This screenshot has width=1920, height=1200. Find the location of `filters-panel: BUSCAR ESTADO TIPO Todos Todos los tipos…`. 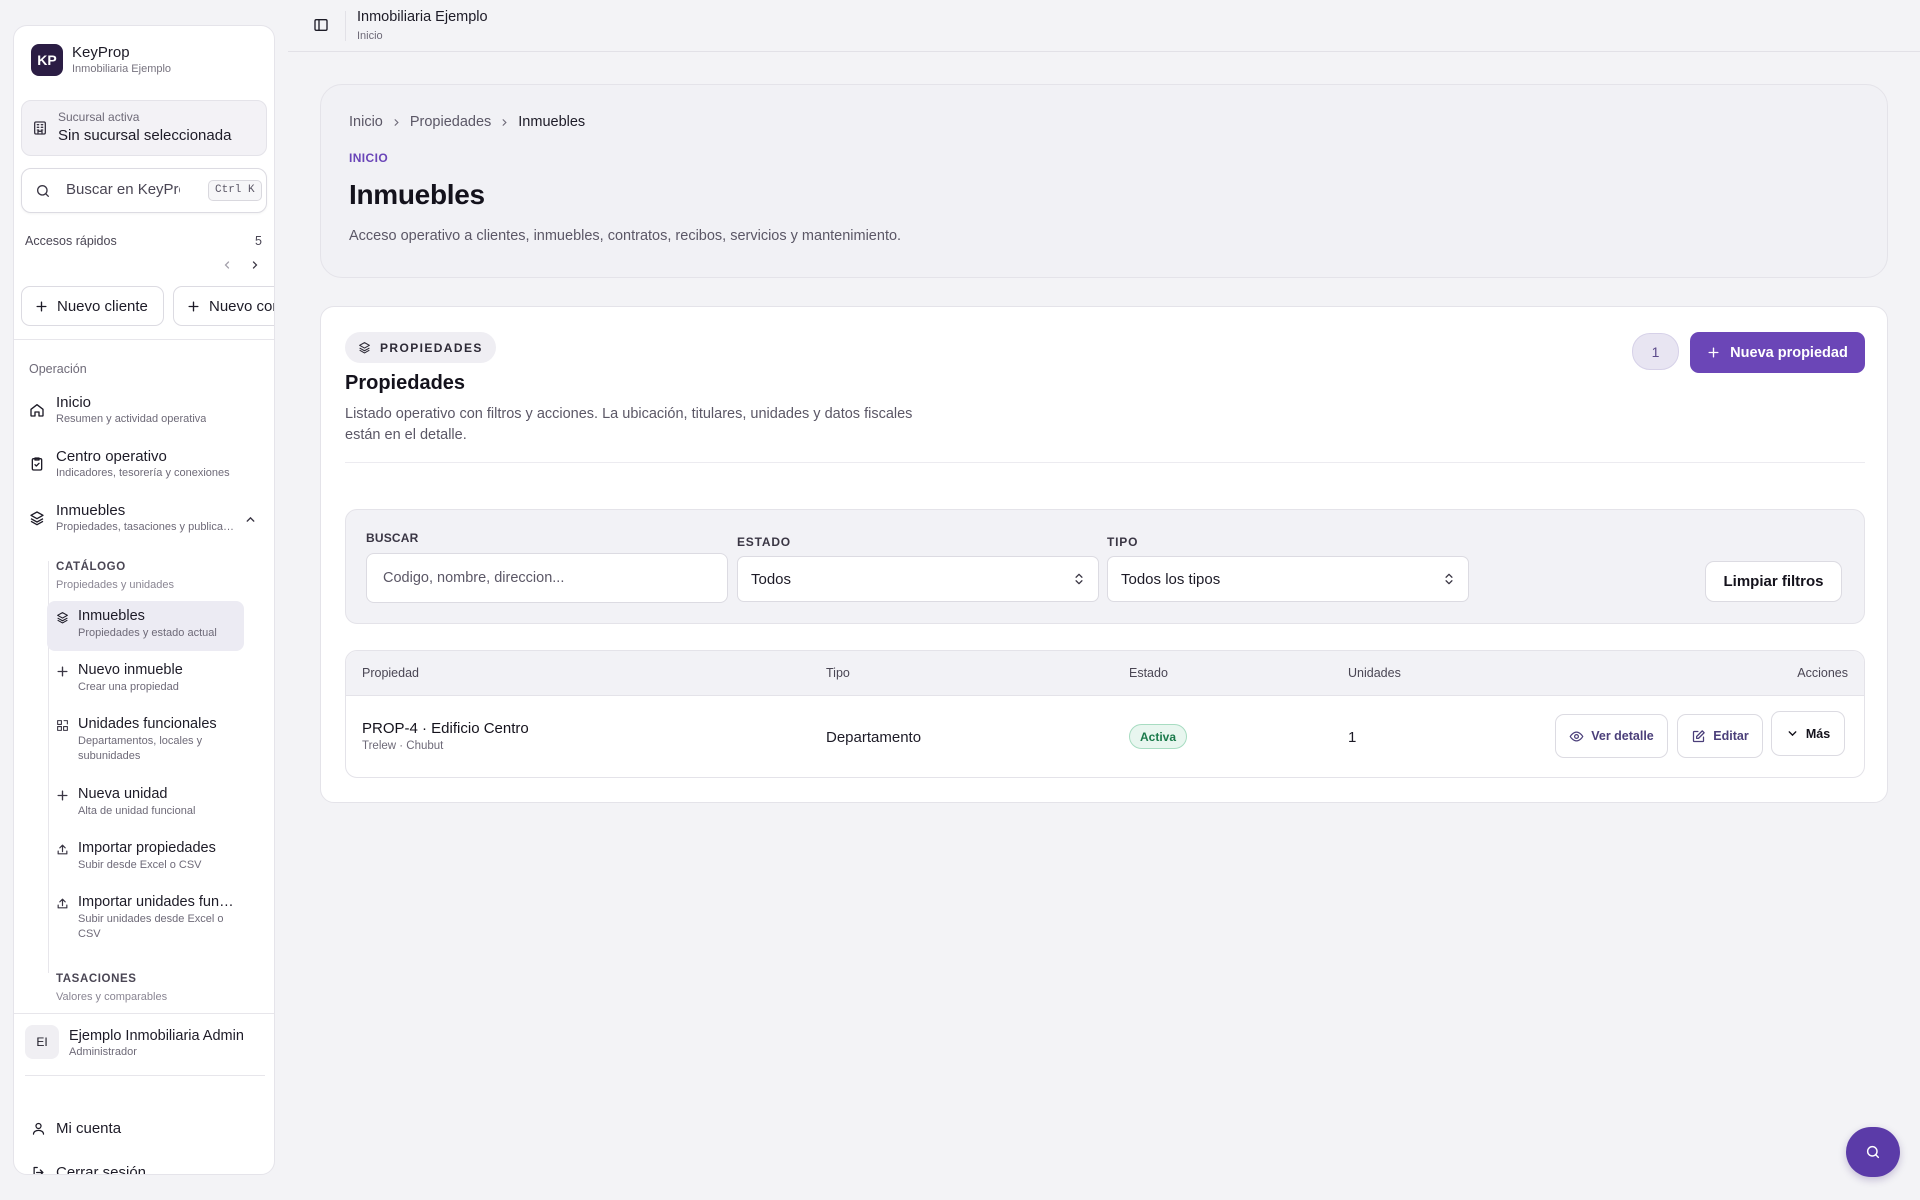

filters-panel: BUSCAR ESTADO TIPO Todos Todos los tipos… is located at coordinates (1105, 566).